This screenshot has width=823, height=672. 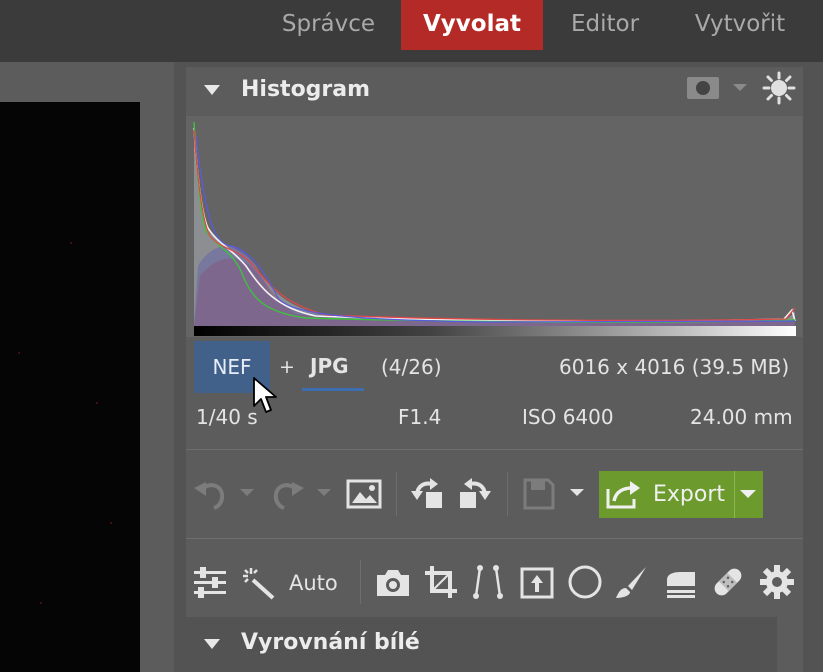 I want to click on tab-vytvorit: Vytvořit, so click(x=740, y=25).